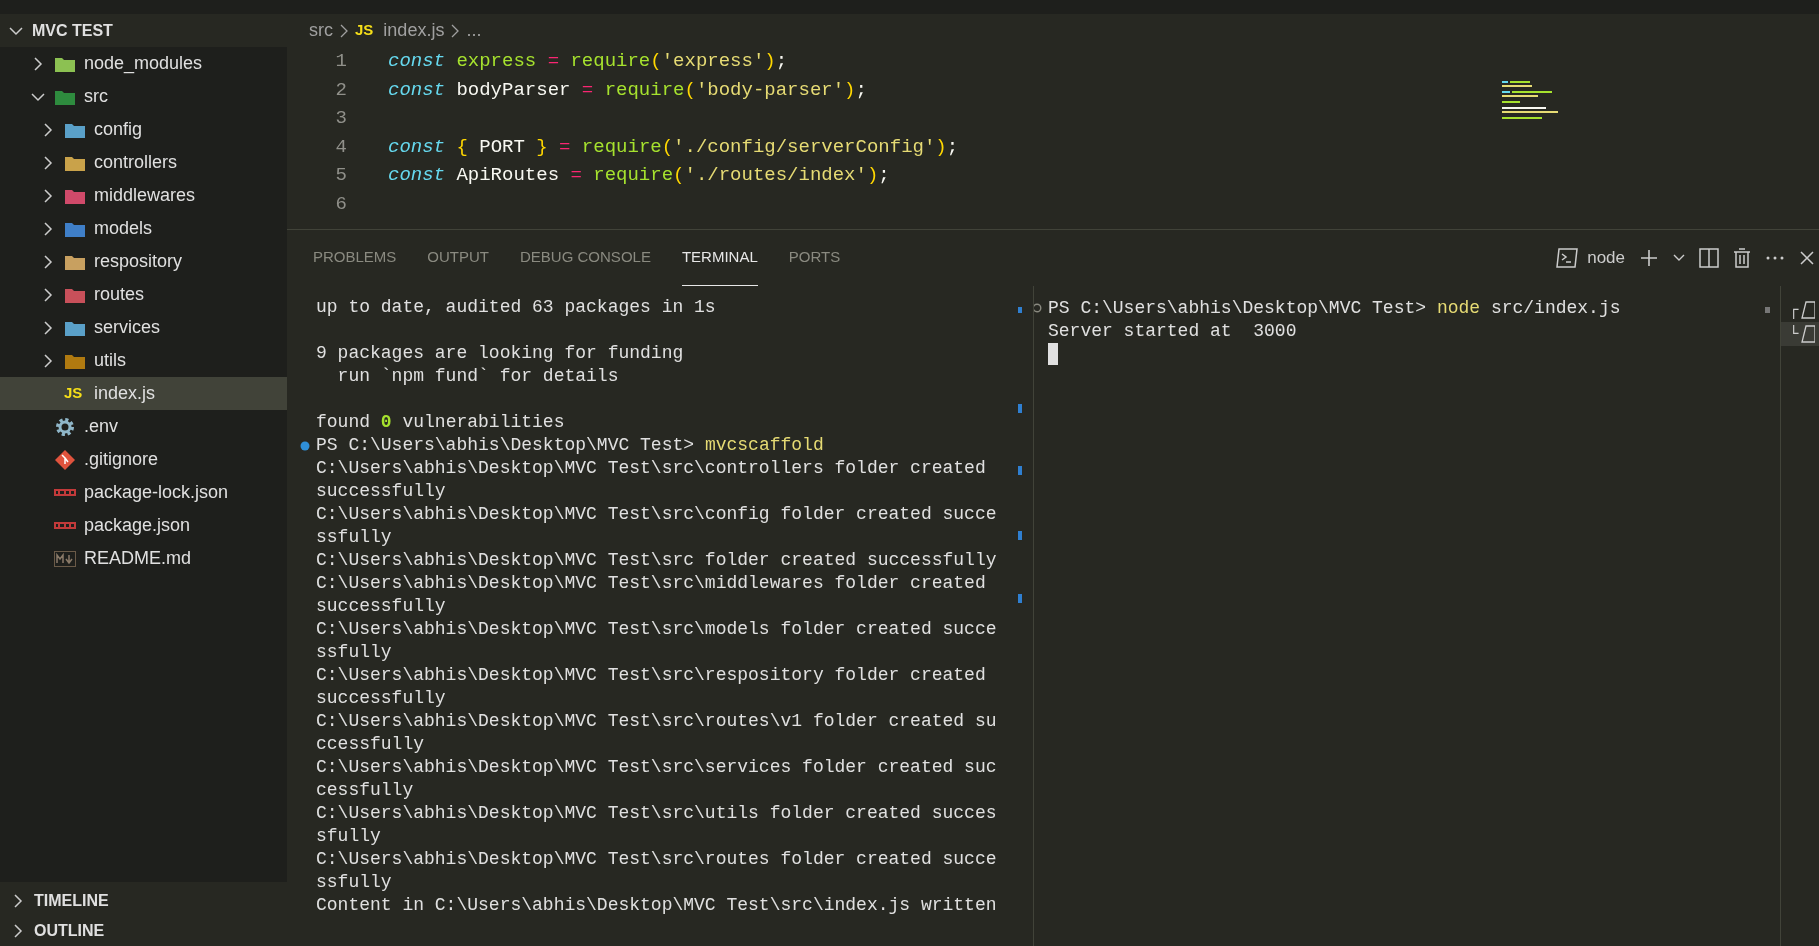 The image size is (1819, 946). What do you see at coordinates (1334, 308) in the screenshot?
I see `terminal-line: PS C:\Users\abhis\Desktop\MVC Test> node src/index.js` at bounding box center [1334, 308].